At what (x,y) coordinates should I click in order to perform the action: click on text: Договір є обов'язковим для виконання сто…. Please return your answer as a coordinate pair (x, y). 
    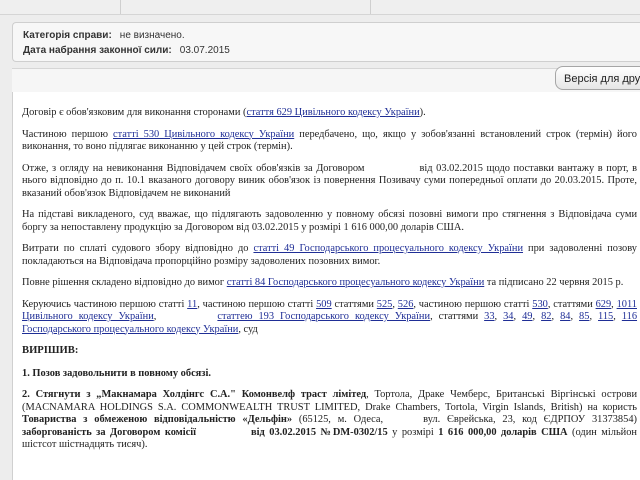
    Looking at the image, I should click on (134, 112).